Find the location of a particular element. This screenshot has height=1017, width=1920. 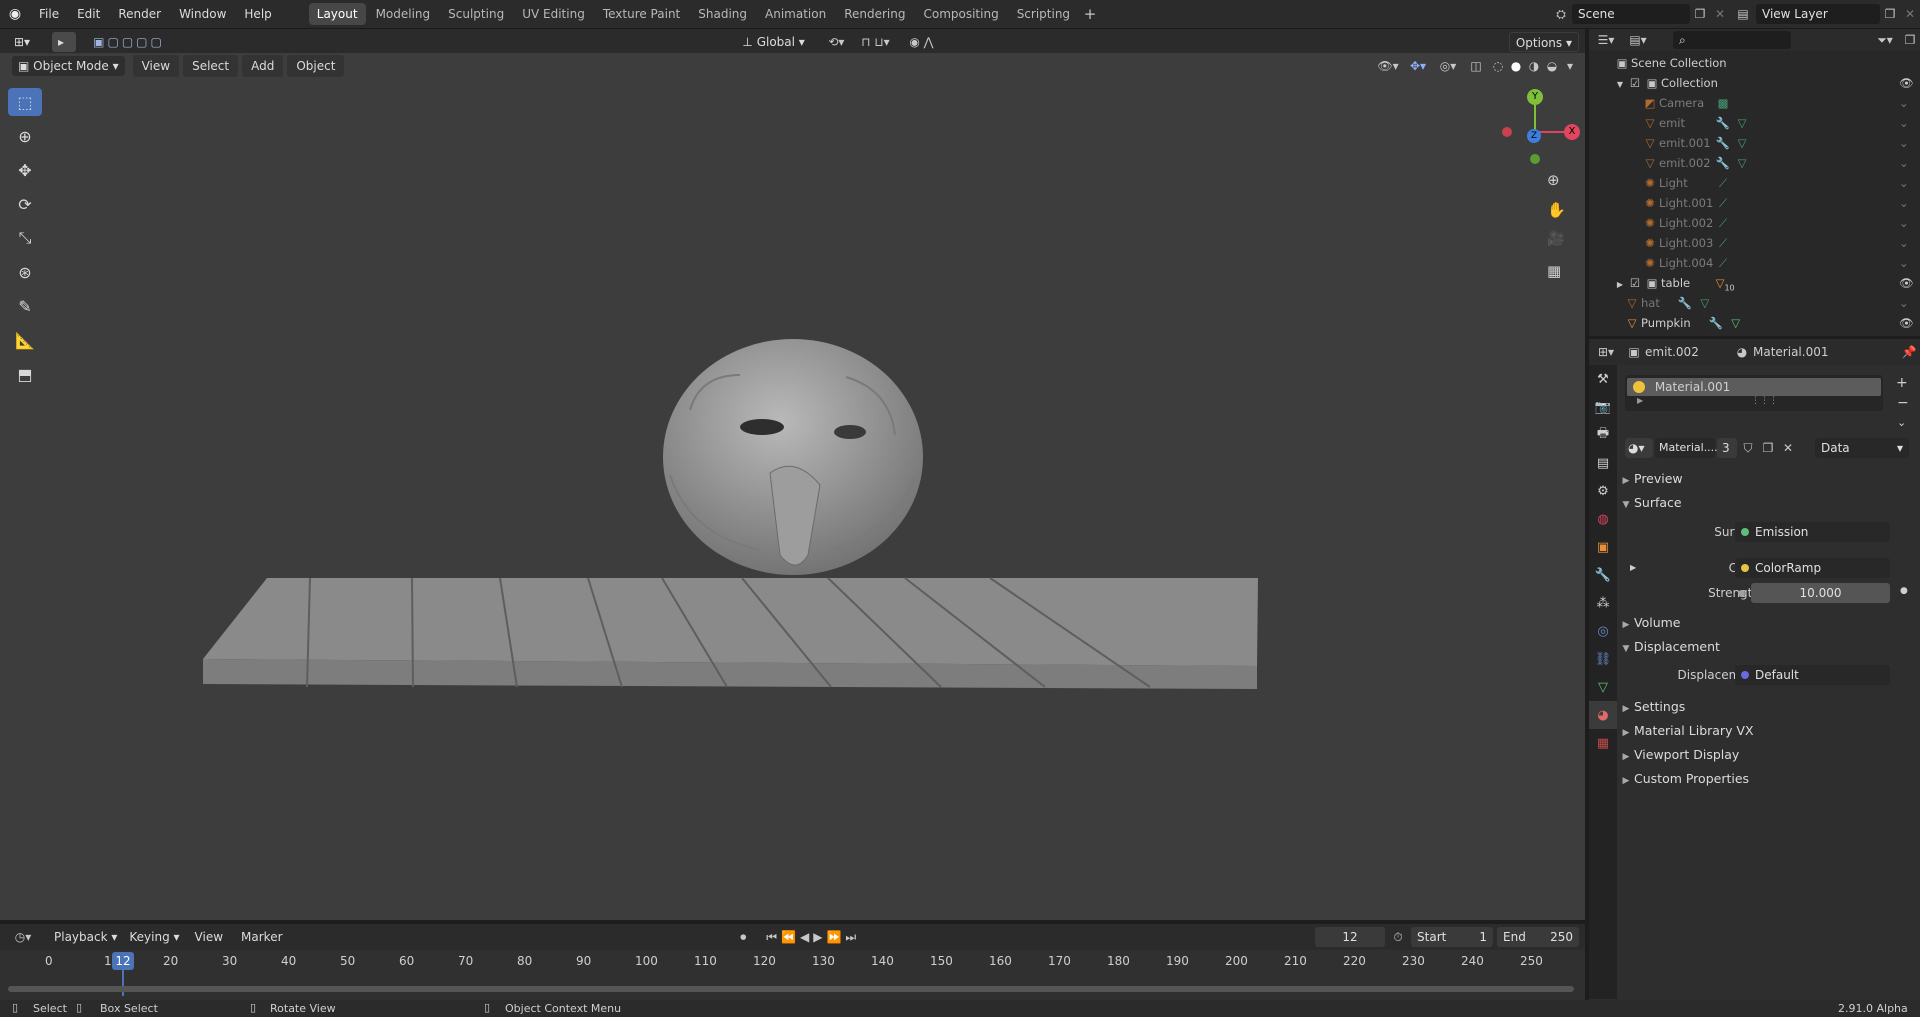

menu-render: Render is located at coordinates (139, 14).